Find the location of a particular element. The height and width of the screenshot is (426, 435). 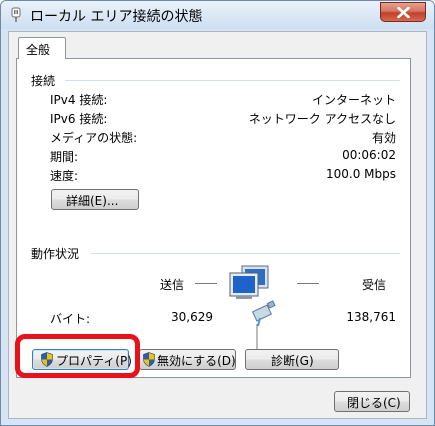

disable-button: 無効にする(D) is located at coordinates (187, 359).